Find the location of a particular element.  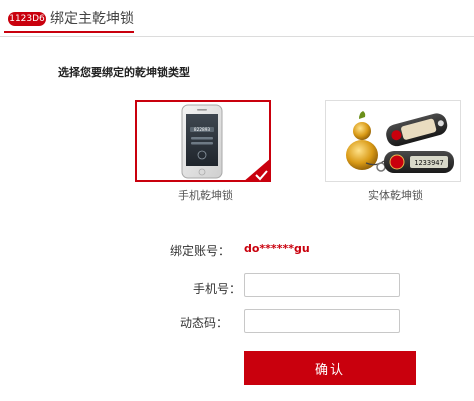

page-title: 绑定主乾坤锁 is located at coordinates (92, 19).